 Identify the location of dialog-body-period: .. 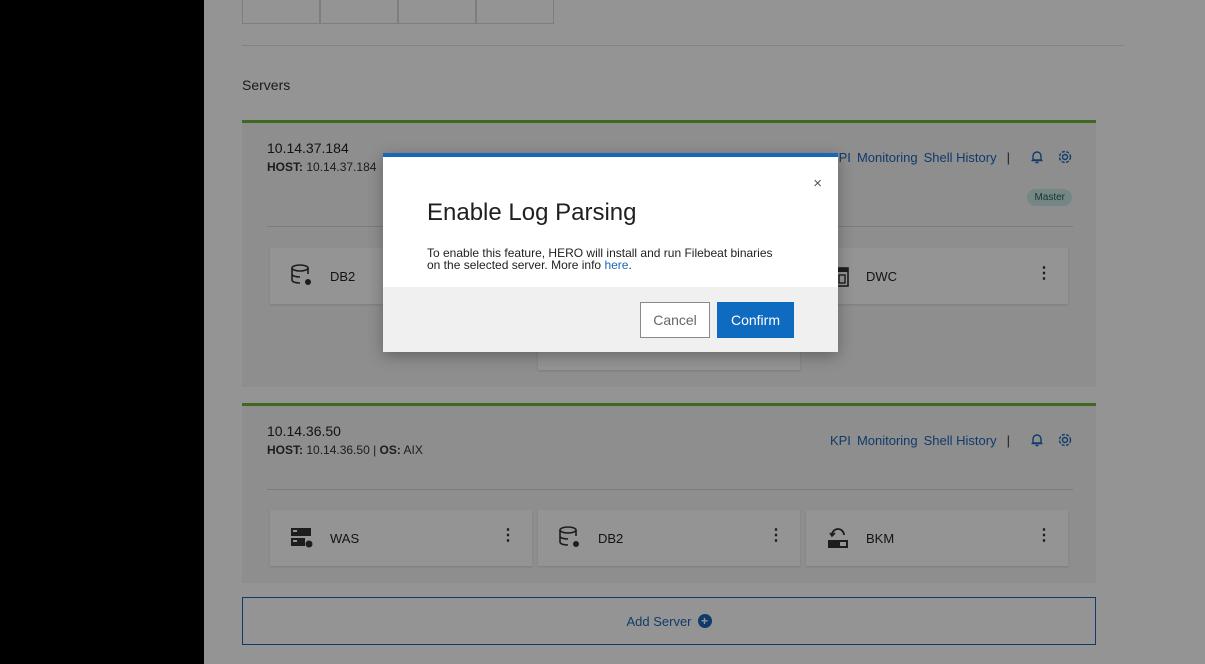
(630, 265).